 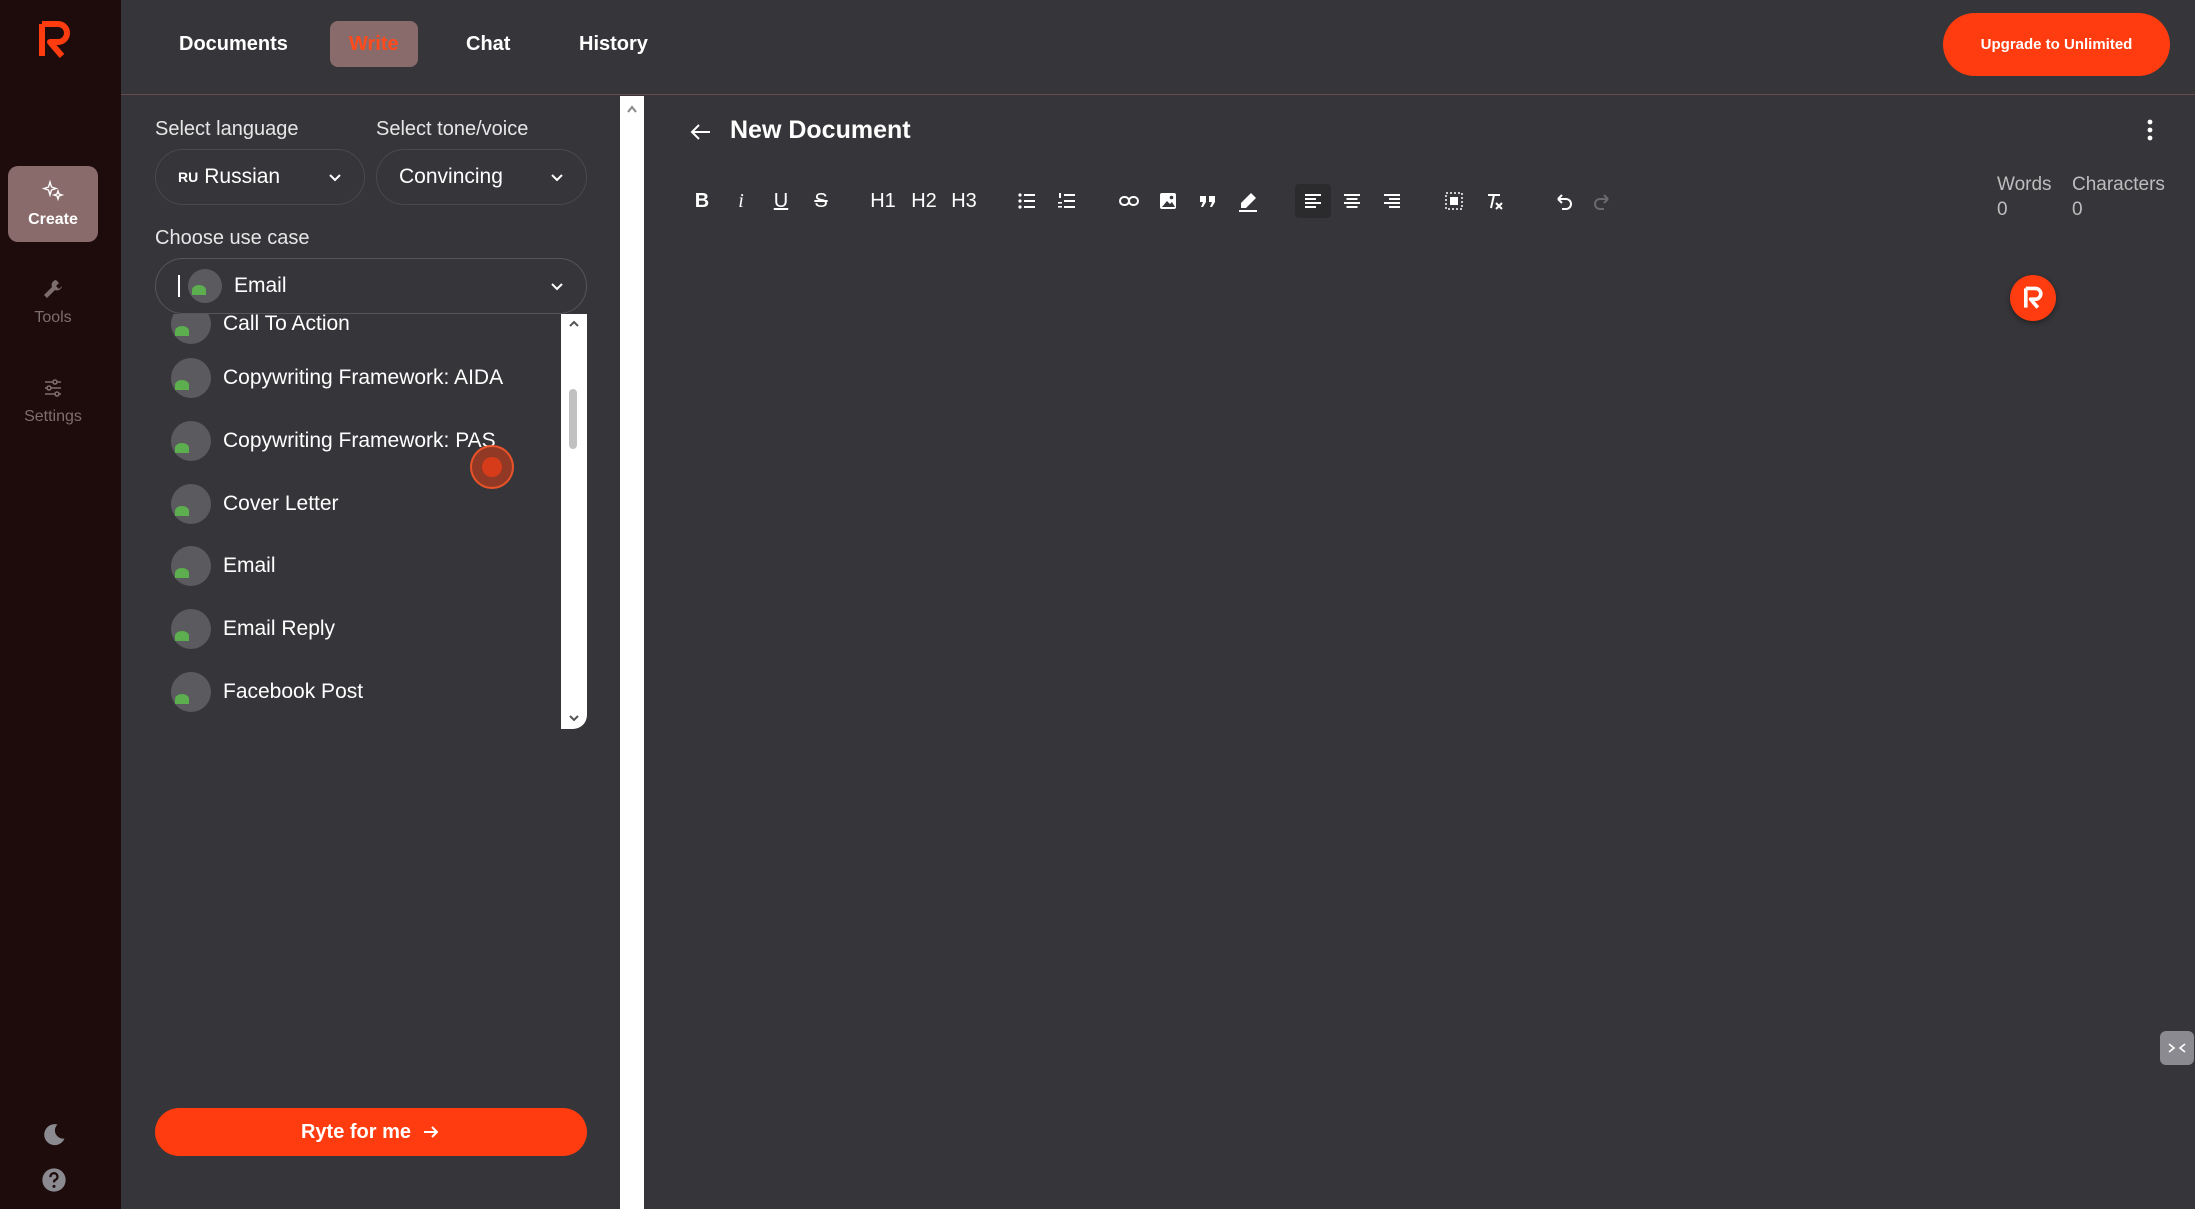 I want to click on align-left-button, so click(x=1313, y=201).